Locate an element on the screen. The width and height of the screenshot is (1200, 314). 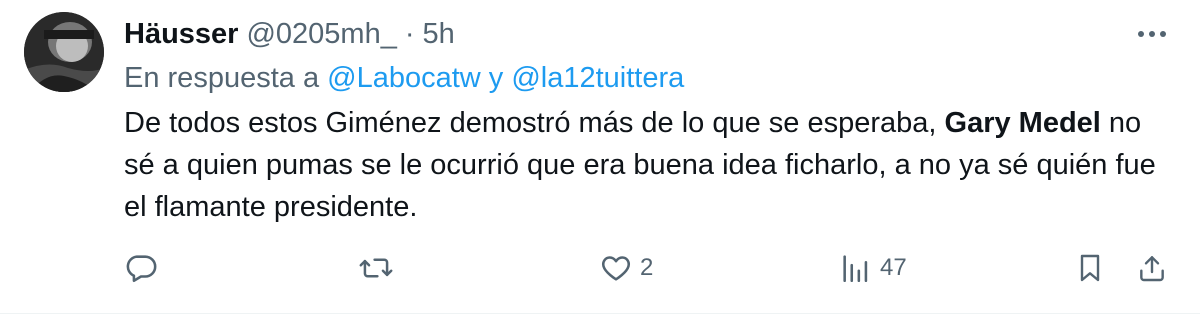
tweet-text-bold: Gary Medel is located at coordinates (1022, 123).